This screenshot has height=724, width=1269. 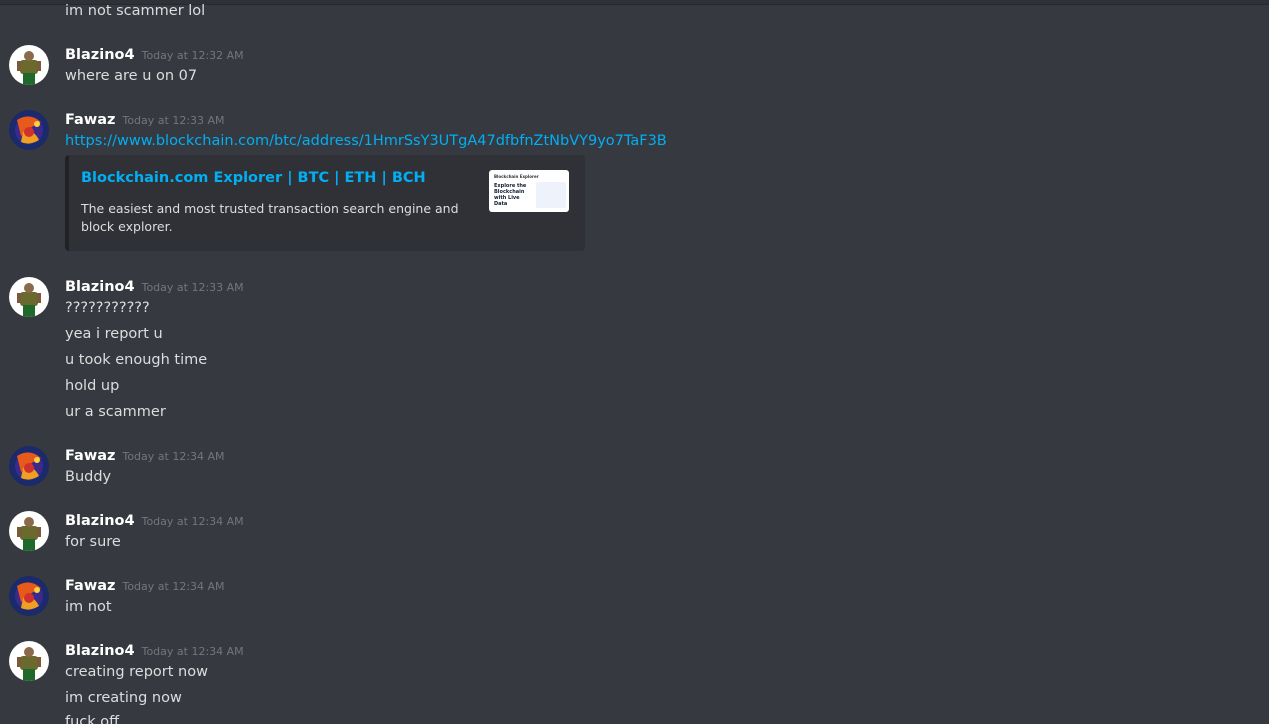 I want to click on message-line: u took enough time, so click(x=136, y=360).